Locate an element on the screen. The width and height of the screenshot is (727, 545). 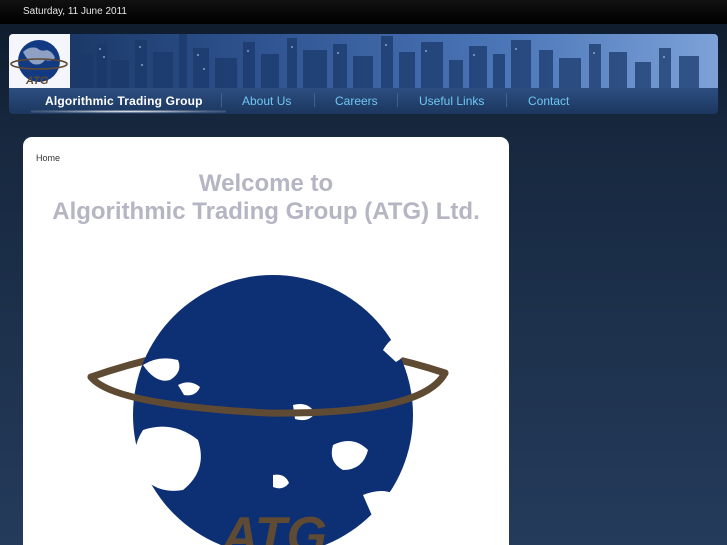
globe-logo-icon: ATG is located at coordinates (39, 63).